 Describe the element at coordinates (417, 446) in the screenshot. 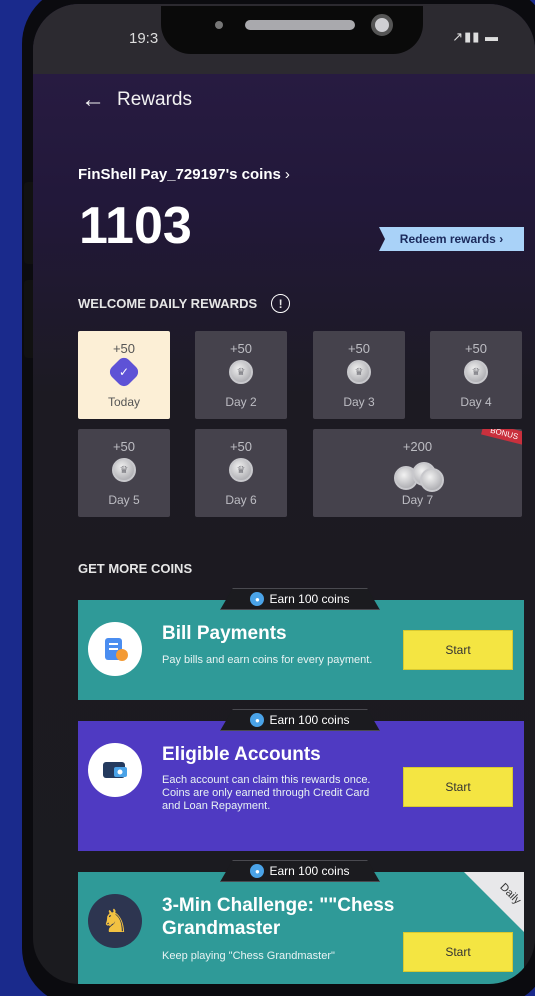

I see `day-amount: +200` at that location.